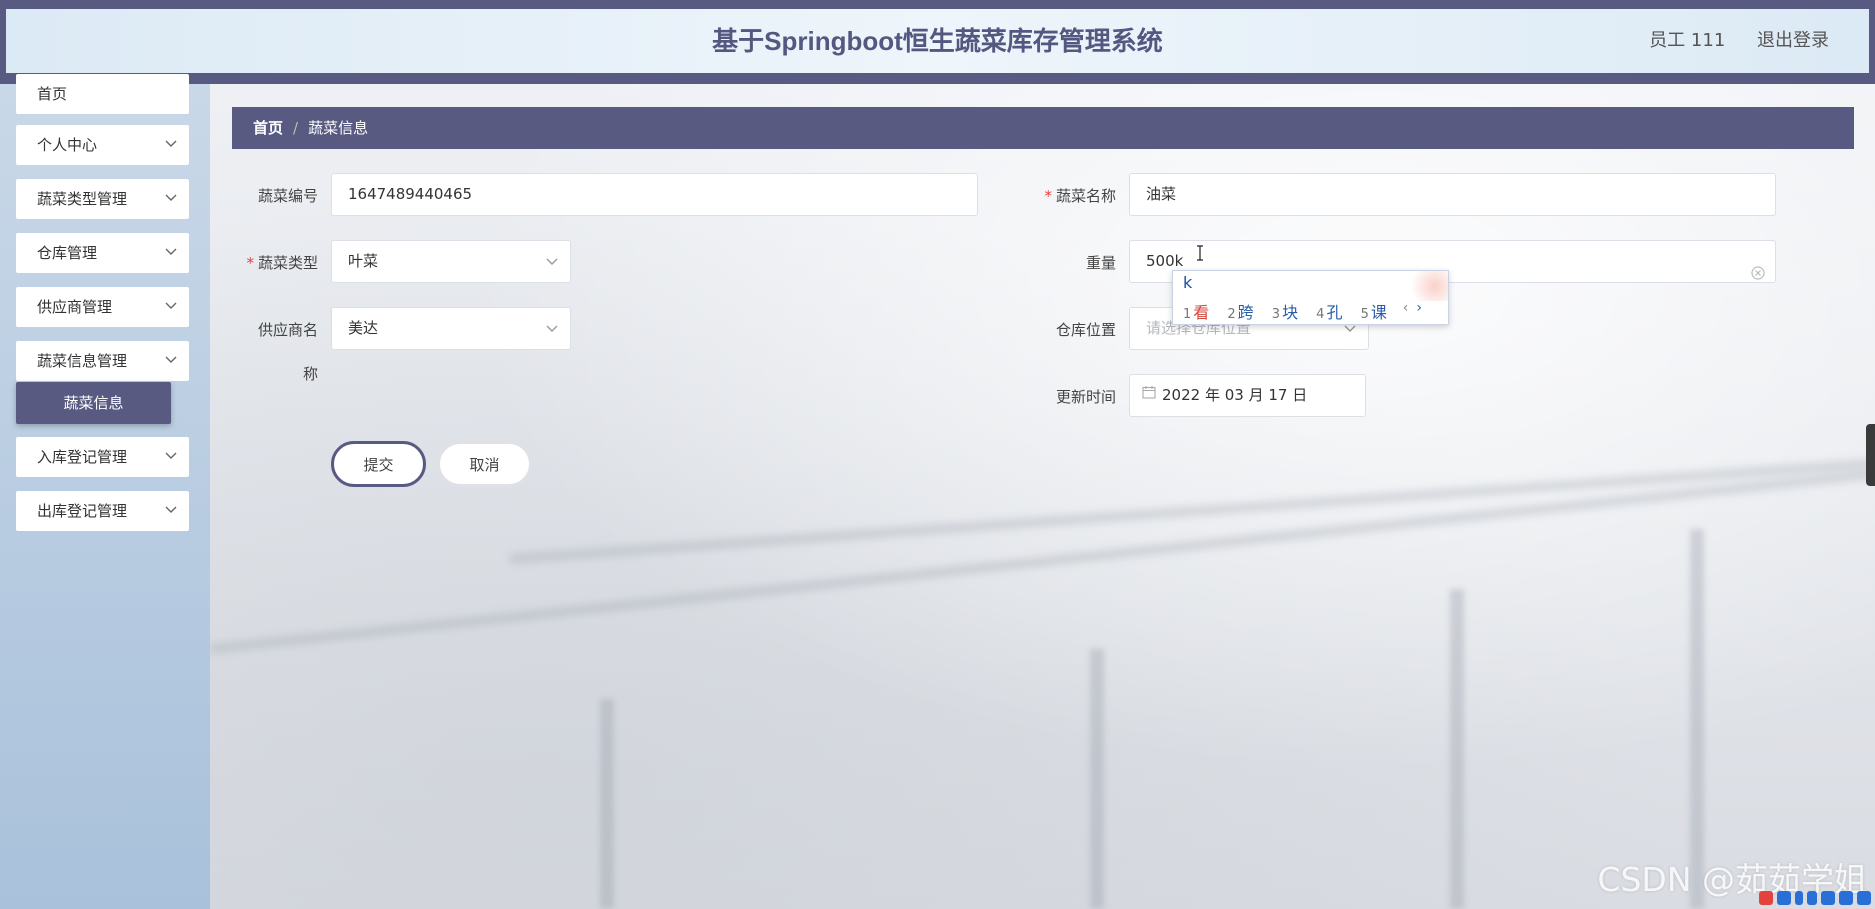  Describe the element at coordinates (1188, 282) in the screenshot. I see `ime-composition: k` at that location.